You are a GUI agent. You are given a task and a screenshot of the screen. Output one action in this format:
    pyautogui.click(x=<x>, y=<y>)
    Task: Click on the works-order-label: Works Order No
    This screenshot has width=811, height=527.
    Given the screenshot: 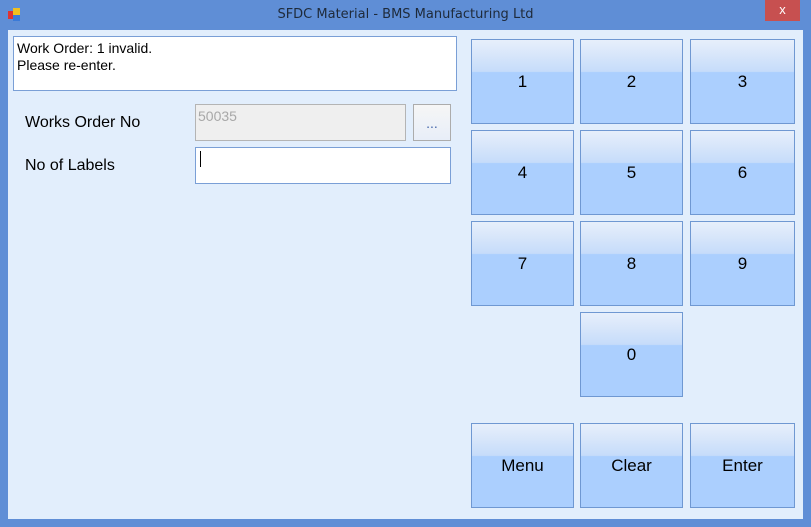 What is the action you would take?
    pyautogui.click(x=83, y=122)
    